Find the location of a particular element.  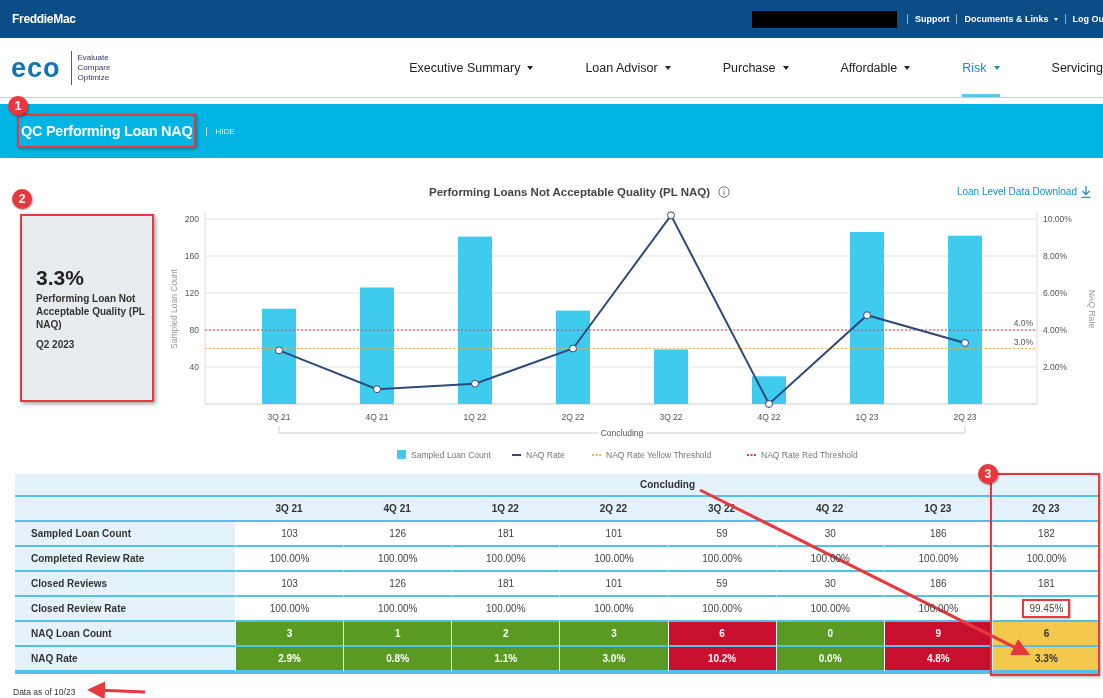

kpi-value: 3.3% is located at coordinates (60, 278).